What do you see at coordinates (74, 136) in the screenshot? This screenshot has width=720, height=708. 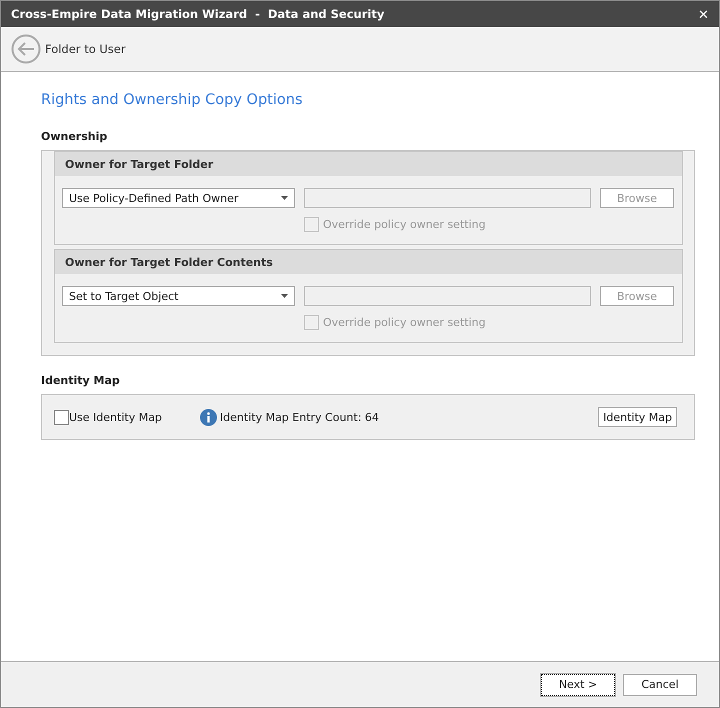 I see `section-label: Ownership` at bounding box center [74, 136].